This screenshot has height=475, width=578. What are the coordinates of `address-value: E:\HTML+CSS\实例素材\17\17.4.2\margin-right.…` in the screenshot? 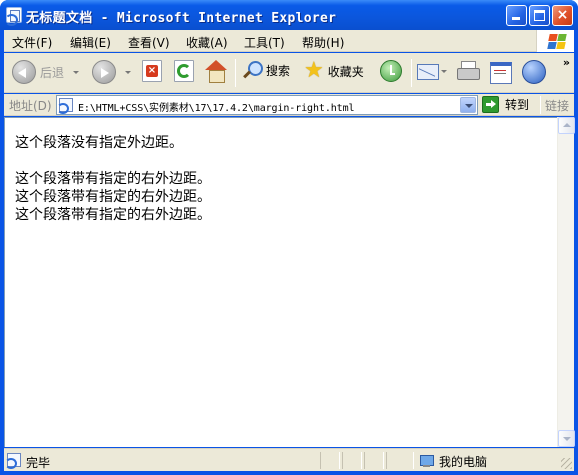 It's located at (216, 108).